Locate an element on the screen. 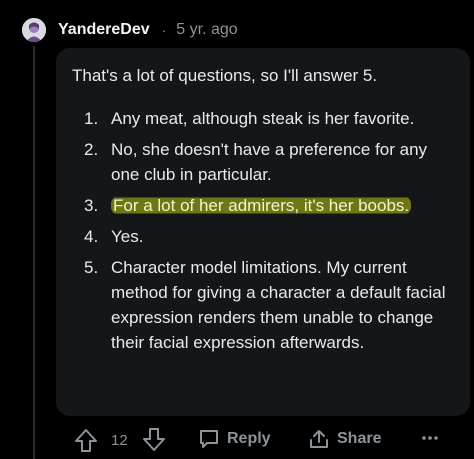 This screenshot has width=474, height=459. comment-actions: 12 Reply Share is located at coordinates (263, 440).